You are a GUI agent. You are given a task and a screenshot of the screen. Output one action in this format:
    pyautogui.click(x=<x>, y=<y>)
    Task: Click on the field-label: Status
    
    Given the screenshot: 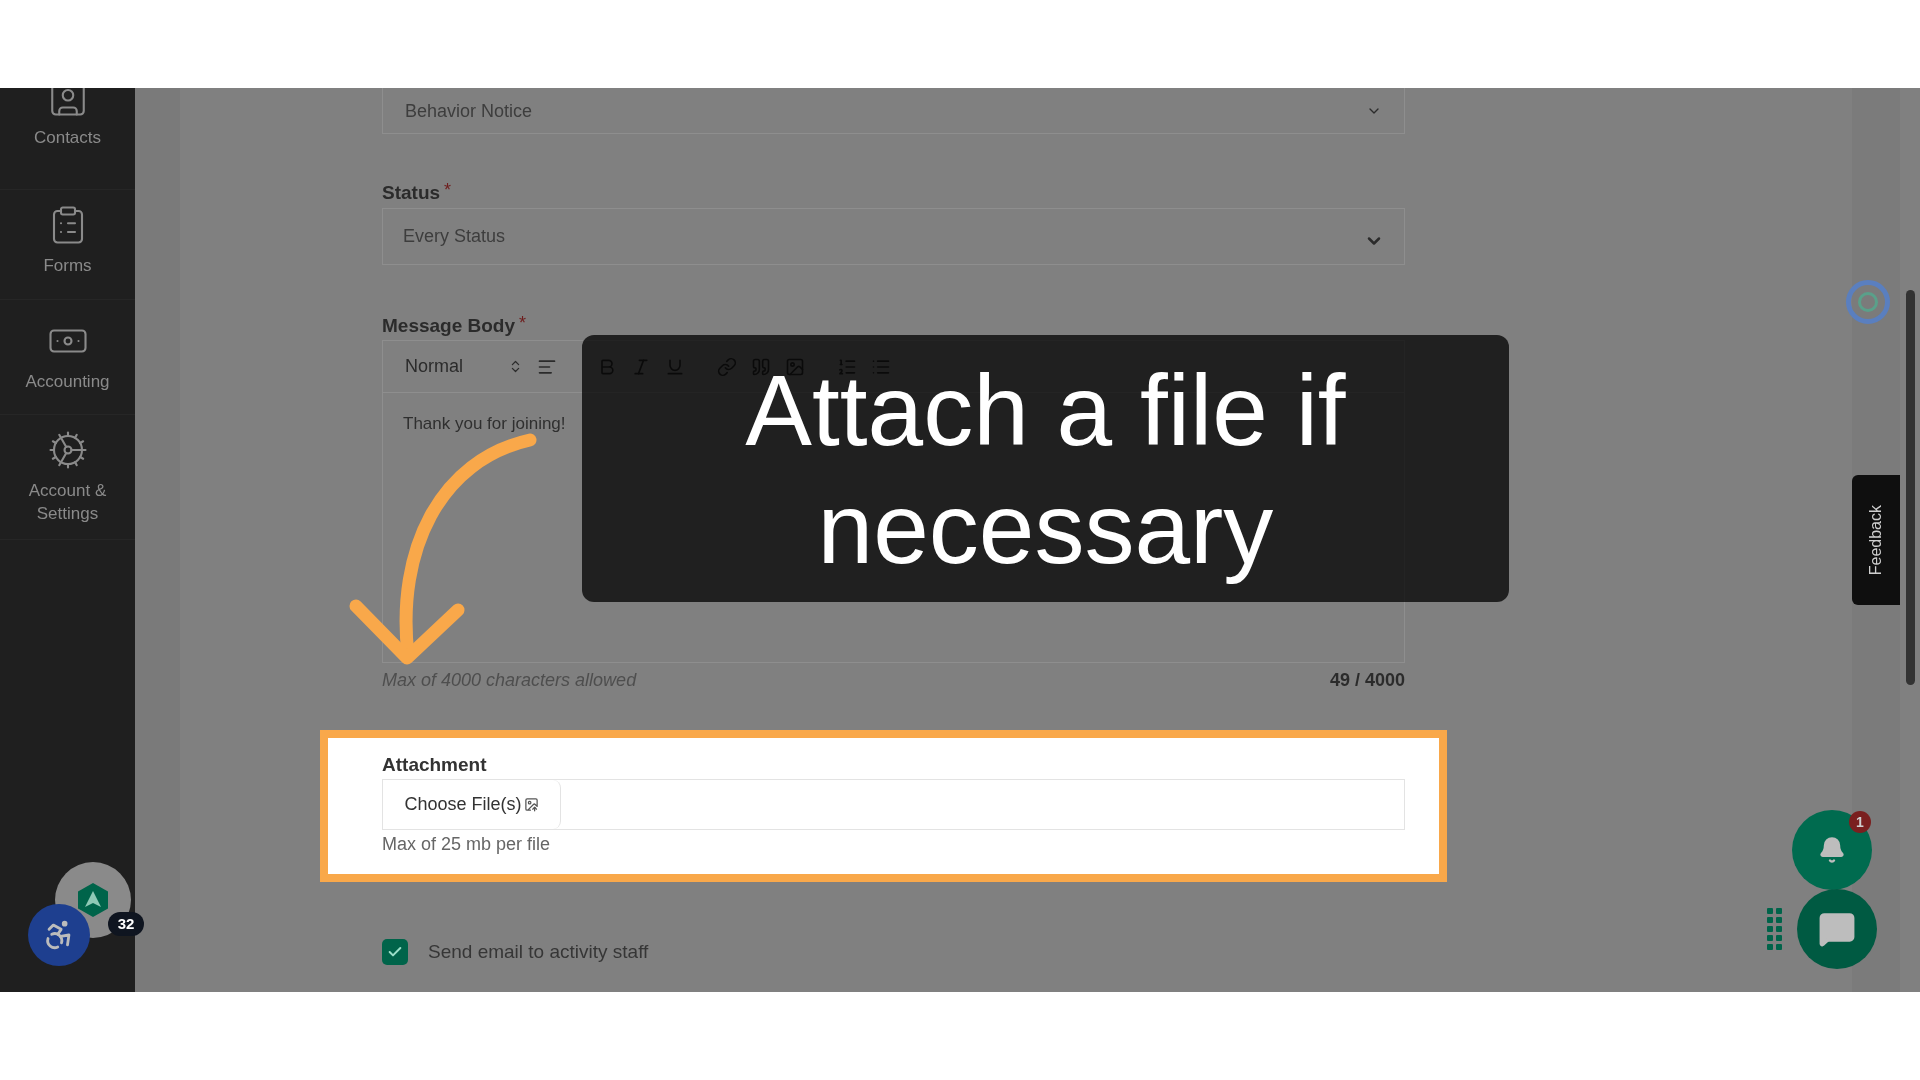 What is the action you would take?
    pyautogui.click(x=411, y=193)
    